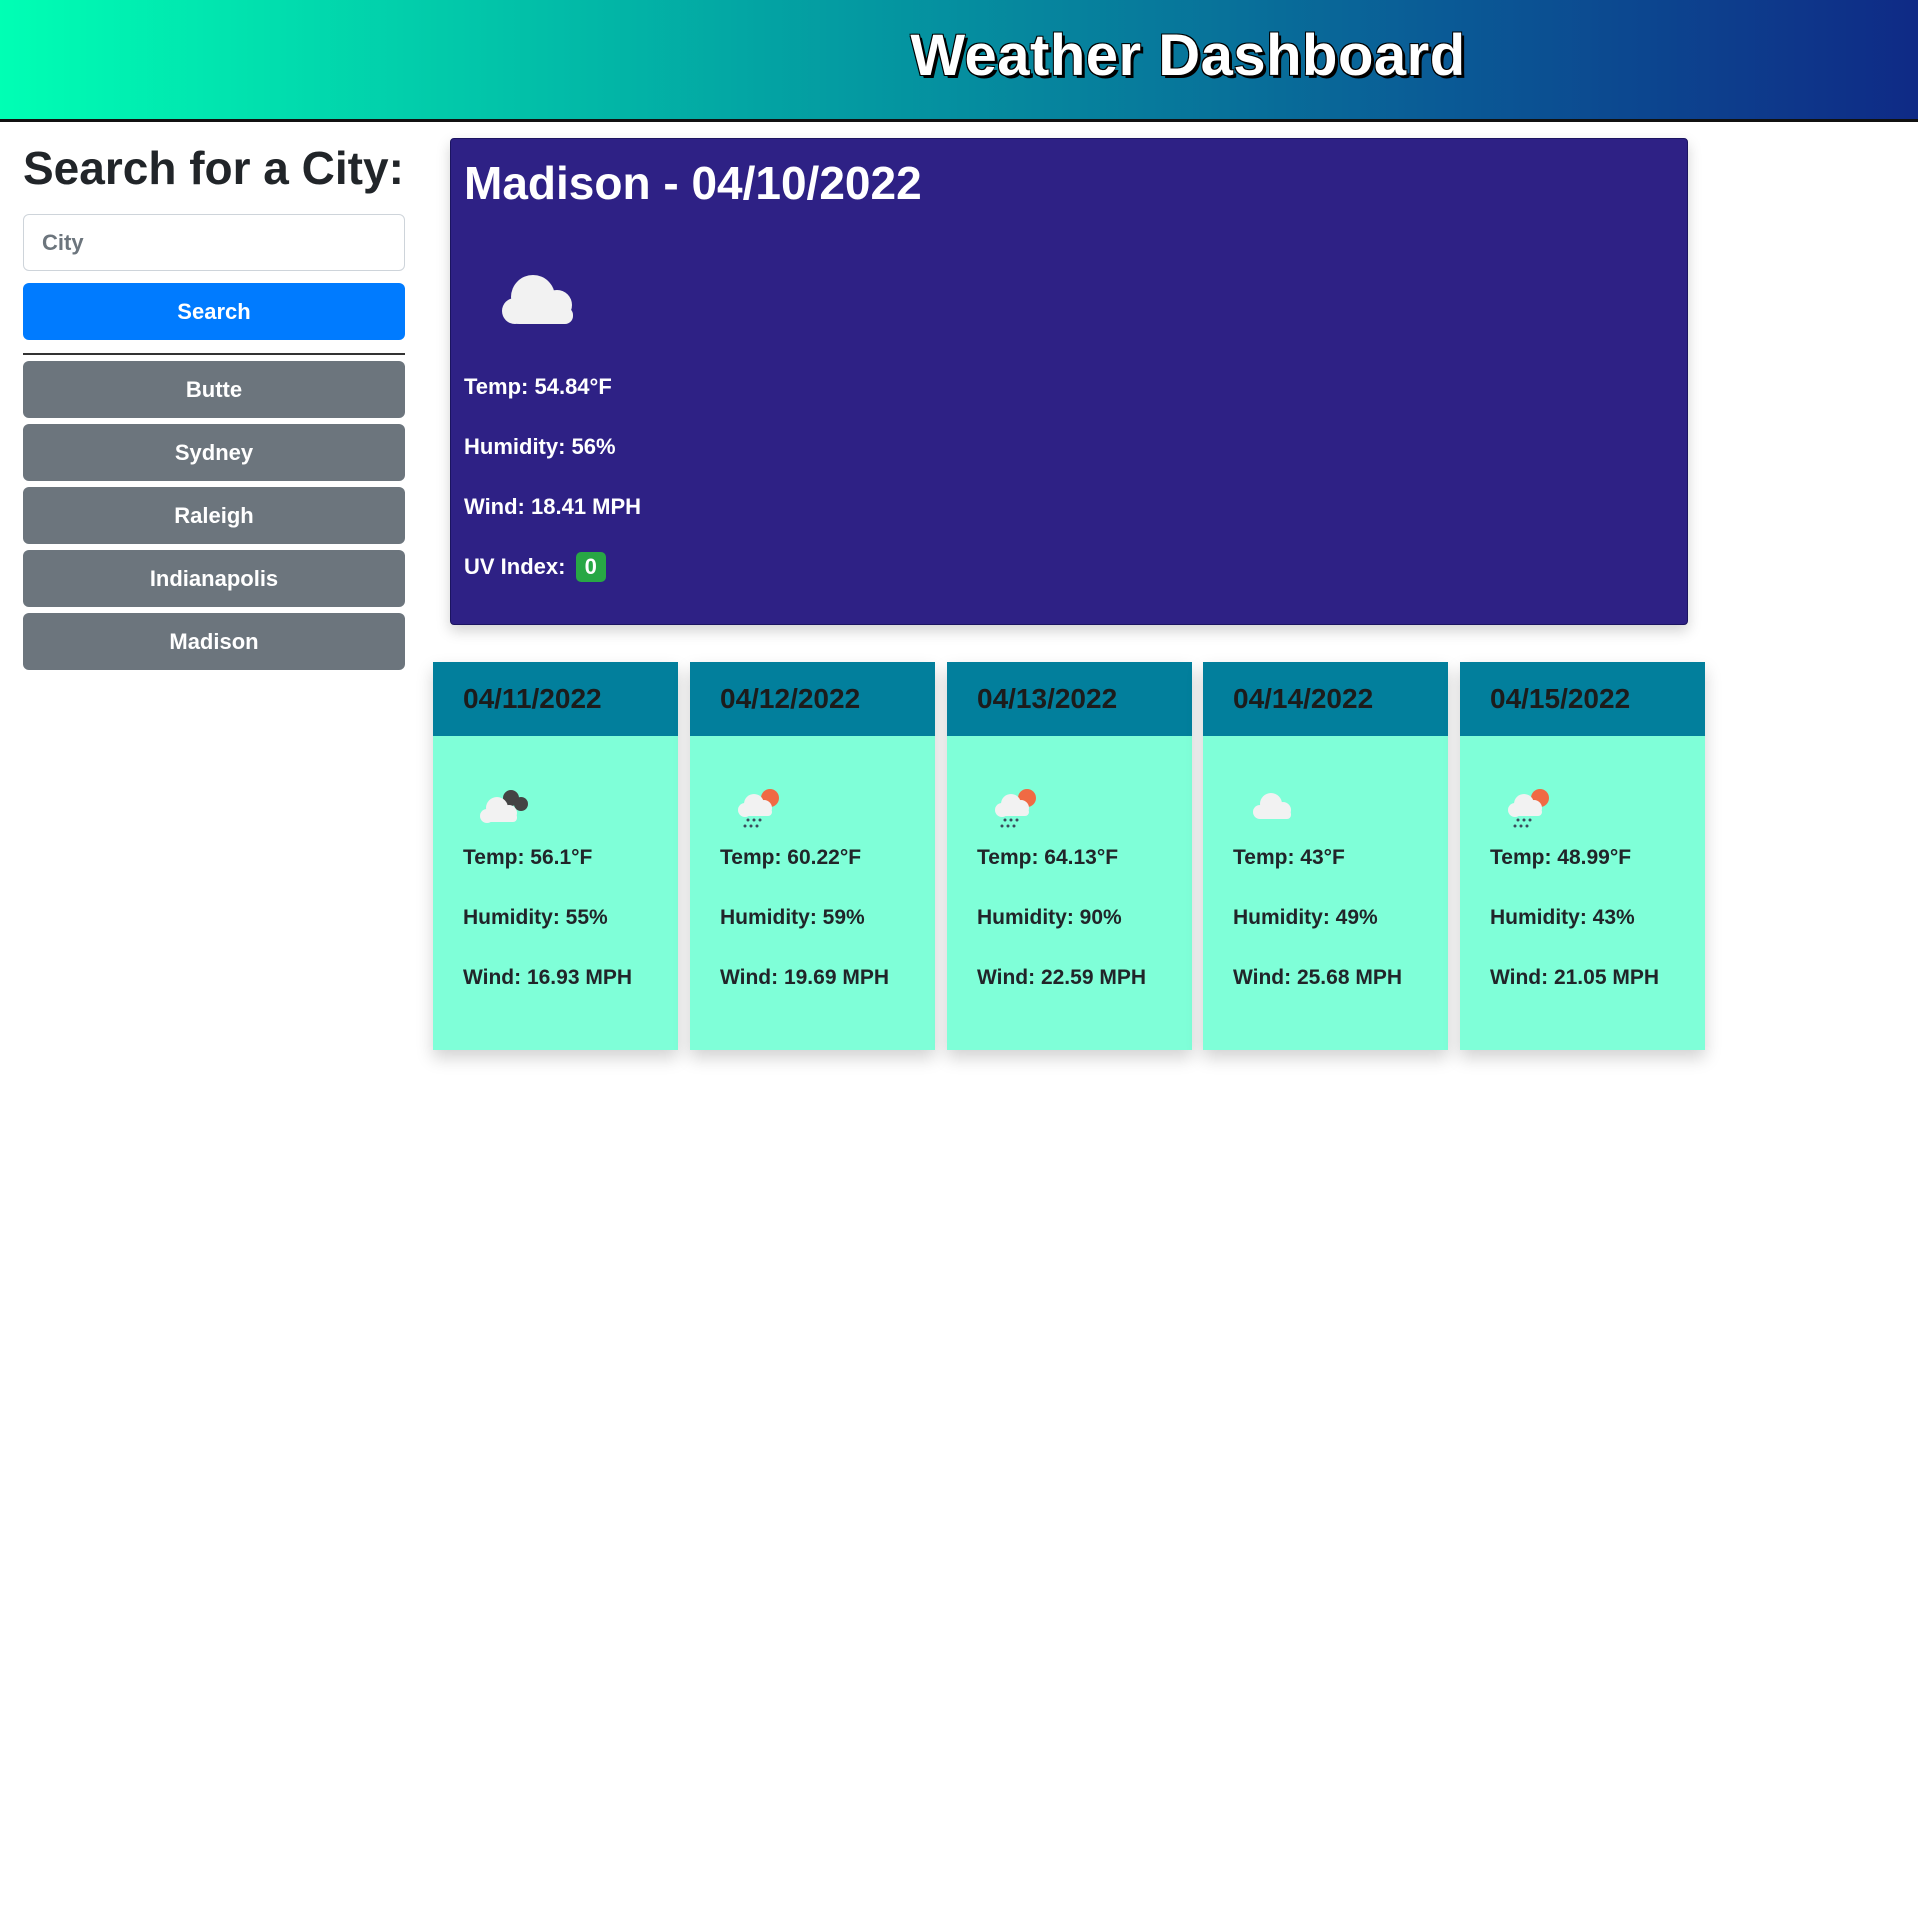  Describe the element at coordinates (1575, 977) in the screenshot. I see `forecast-wind: Wind: 21.05 MPH` at that location.